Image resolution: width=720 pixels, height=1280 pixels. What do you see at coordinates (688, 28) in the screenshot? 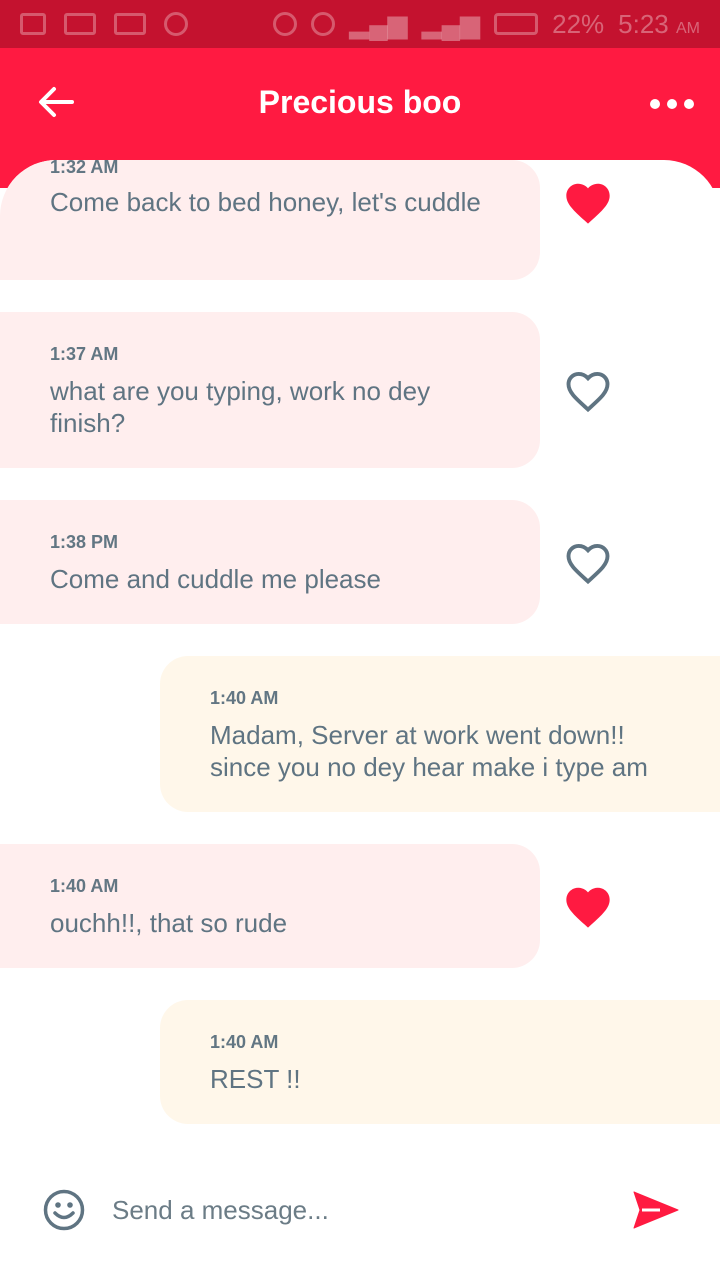
I see `clock-ampm: AM` at bounding box center [688, 28].